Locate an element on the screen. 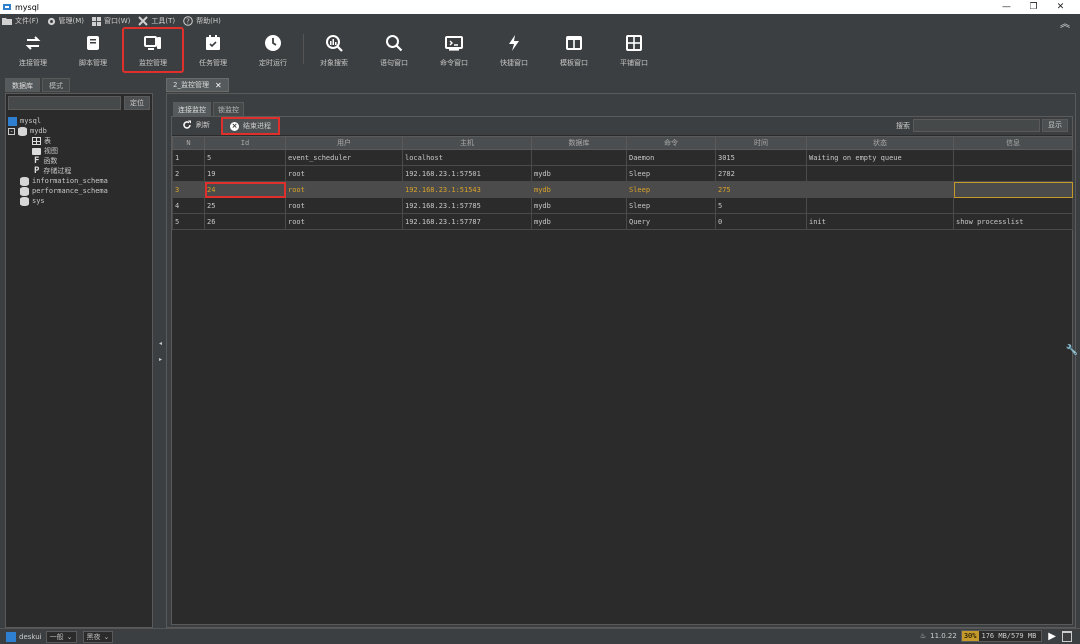 Image resolution: width=1080 pixels, height=644 pixels. column-header: 命令 is located at coordinates (671, 143).